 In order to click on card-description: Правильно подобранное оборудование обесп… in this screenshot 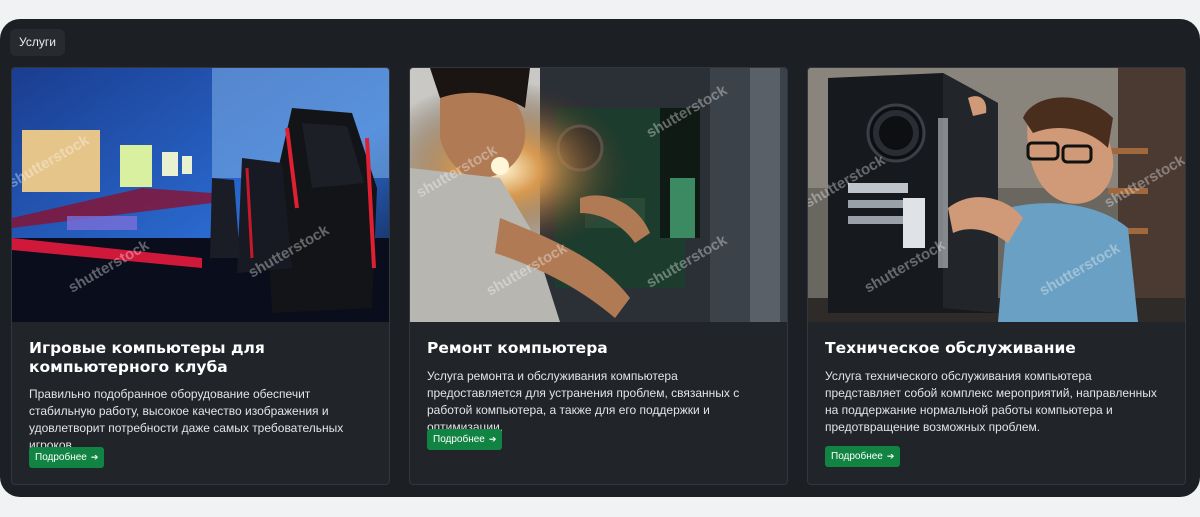, I will do `click(186, 419)`.